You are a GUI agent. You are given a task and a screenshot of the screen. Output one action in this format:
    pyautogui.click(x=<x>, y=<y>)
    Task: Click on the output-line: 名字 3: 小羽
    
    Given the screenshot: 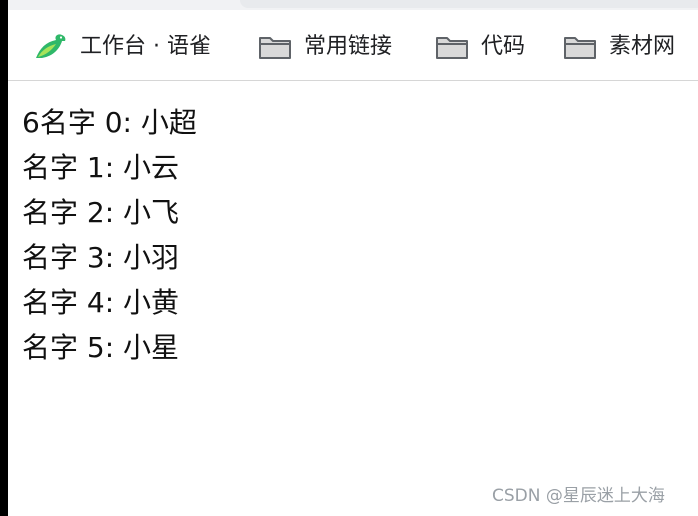 What is the action you would take?
    pyautogui.click(x=101, y=257)
    